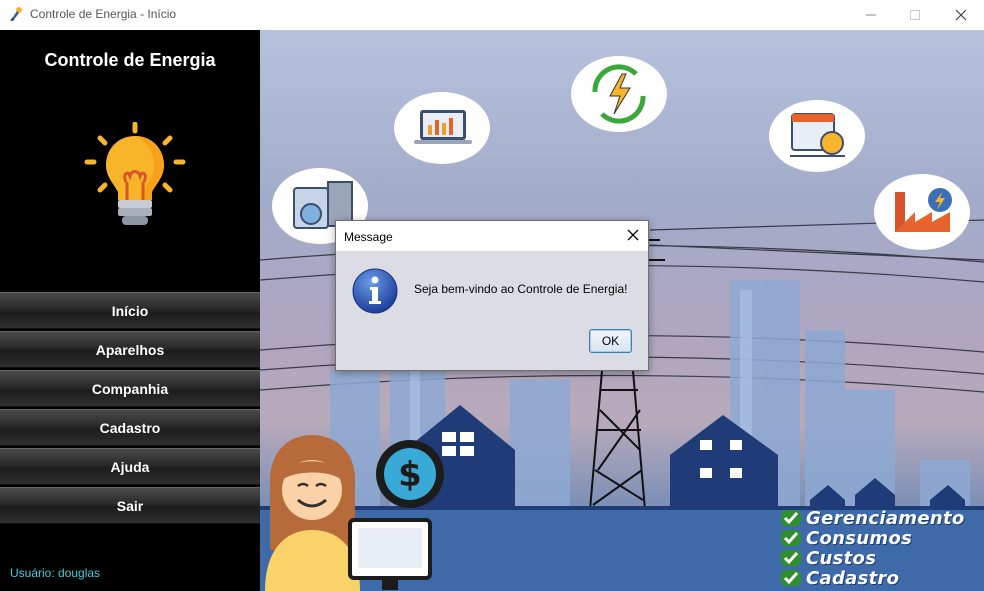 Image resolution: width=984 pixels, height=591 pixels. What do you see at coordinates (853, 578) in the screenshot?
I see `feature-label: Cadastro` at bounding box center [853, 578].